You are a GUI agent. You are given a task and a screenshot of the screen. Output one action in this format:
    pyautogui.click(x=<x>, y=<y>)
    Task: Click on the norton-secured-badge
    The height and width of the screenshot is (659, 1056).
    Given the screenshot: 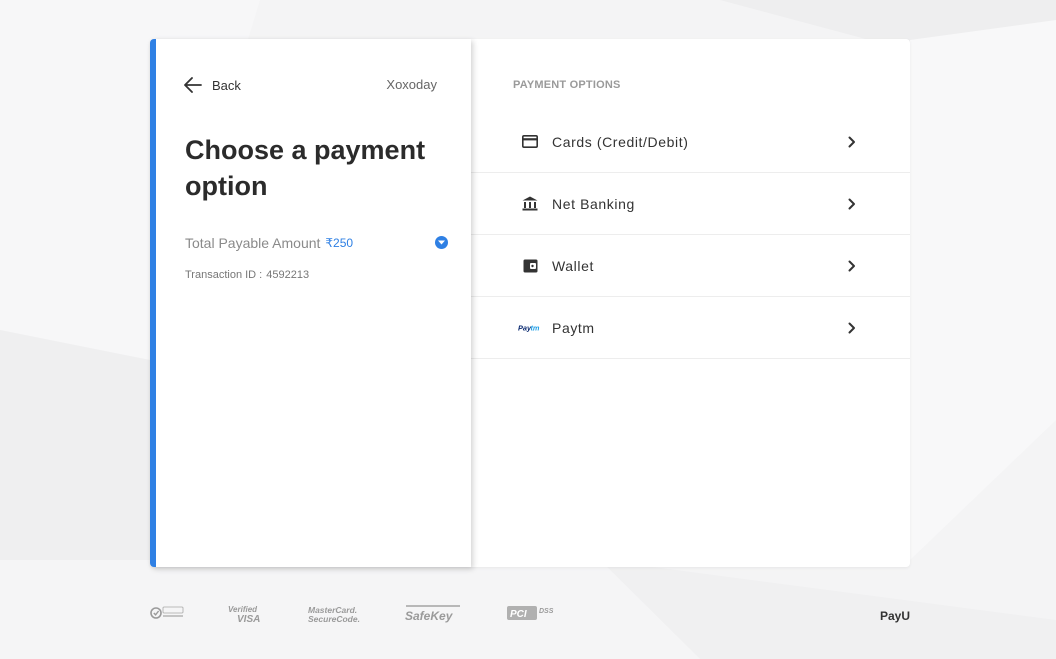 What is the action you would take?
    pyautogui.click(x=167, y=615)
    